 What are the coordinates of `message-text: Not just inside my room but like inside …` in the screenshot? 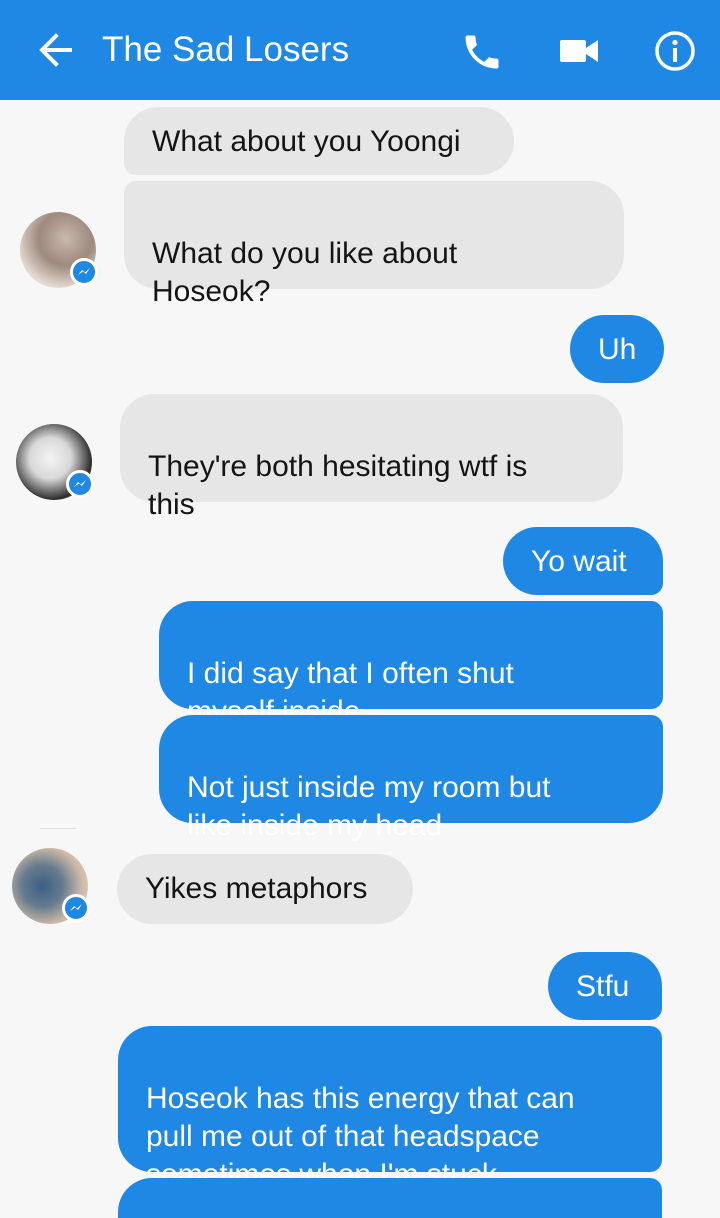 It's located at (369, 806).